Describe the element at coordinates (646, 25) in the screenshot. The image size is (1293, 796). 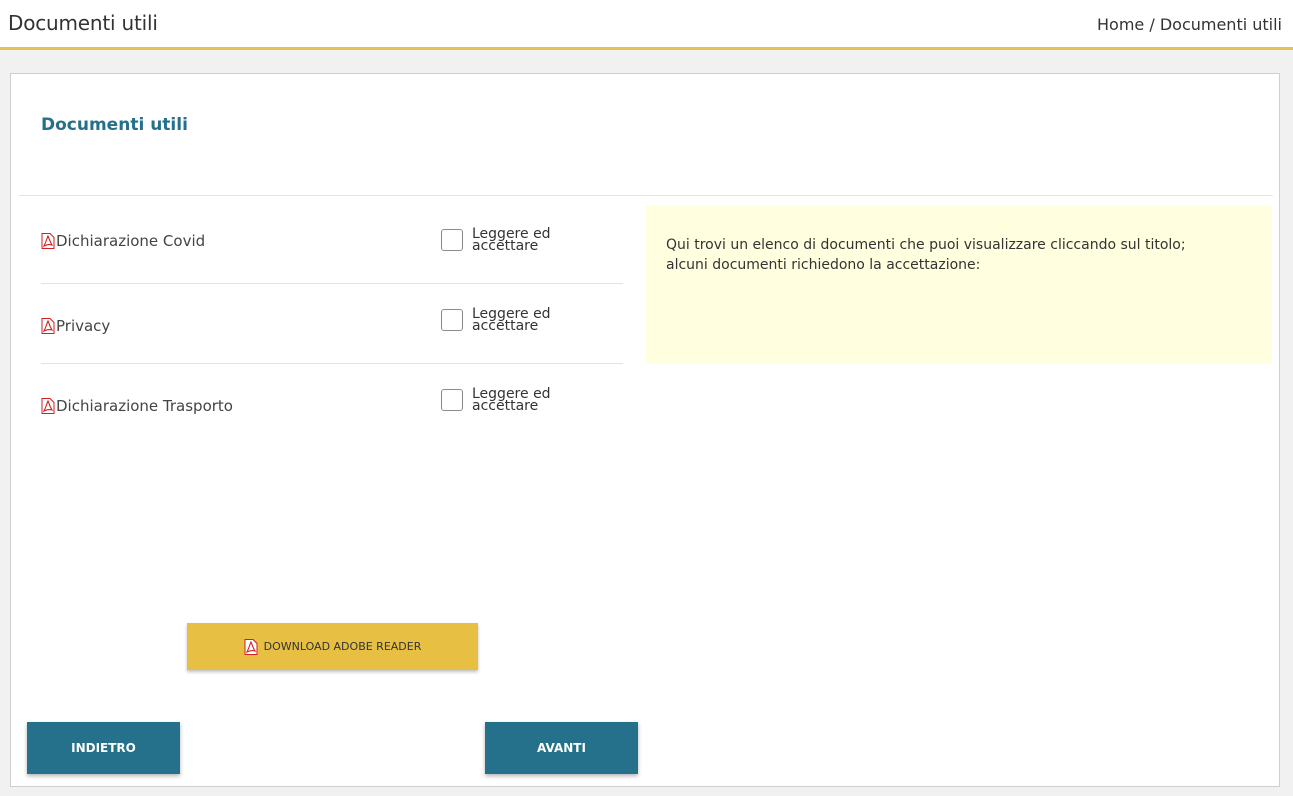
I see `top-header: Documenti utili Home / Documenti utili` at that location.